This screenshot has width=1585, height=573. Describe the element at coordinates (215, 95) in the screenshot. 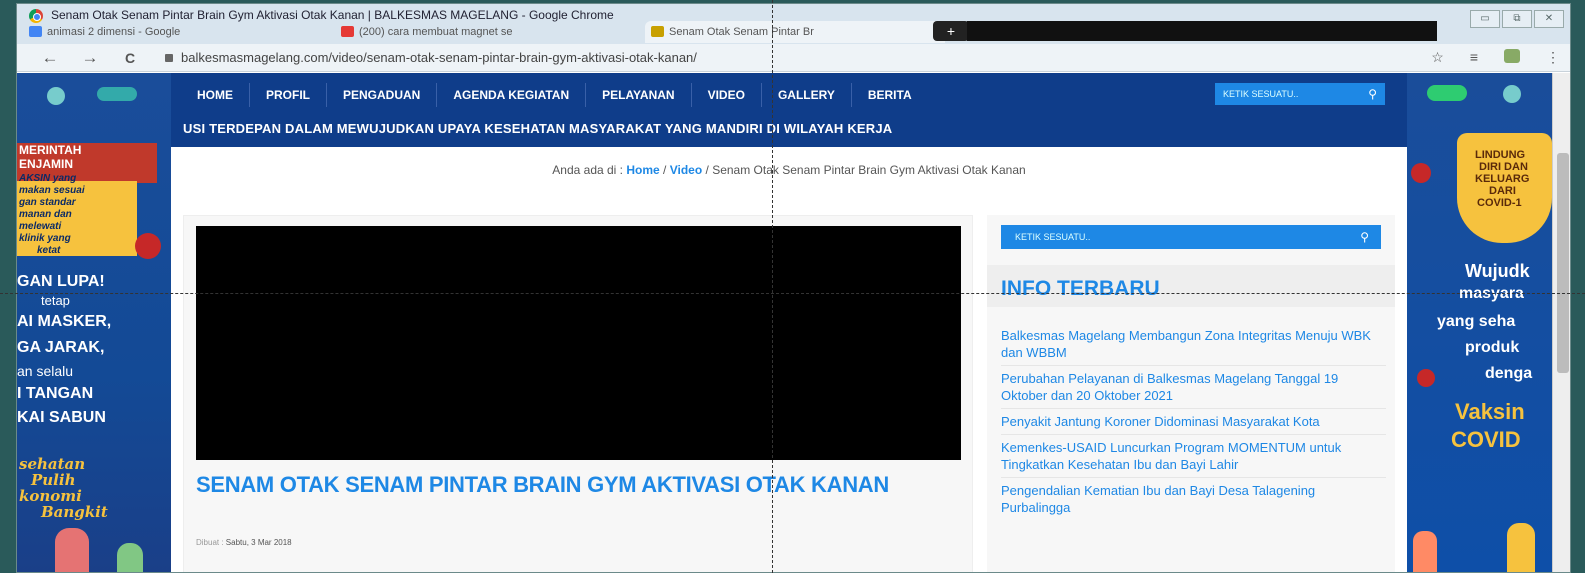

I see `menu-home: HOME` at that location.